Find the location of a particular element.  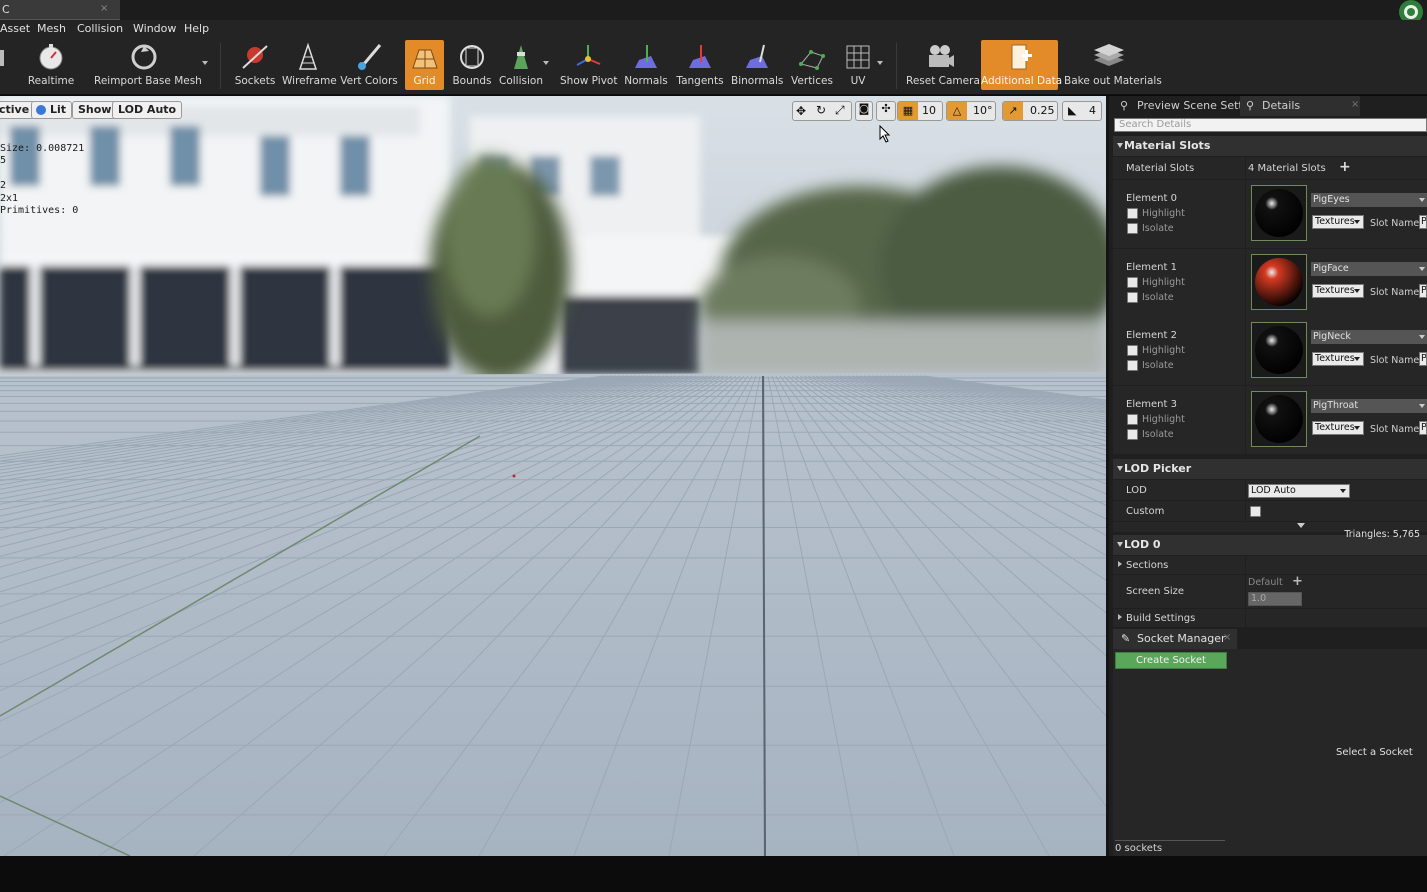

surface-snap-button: ✣ is located at coordinates (886, 111).